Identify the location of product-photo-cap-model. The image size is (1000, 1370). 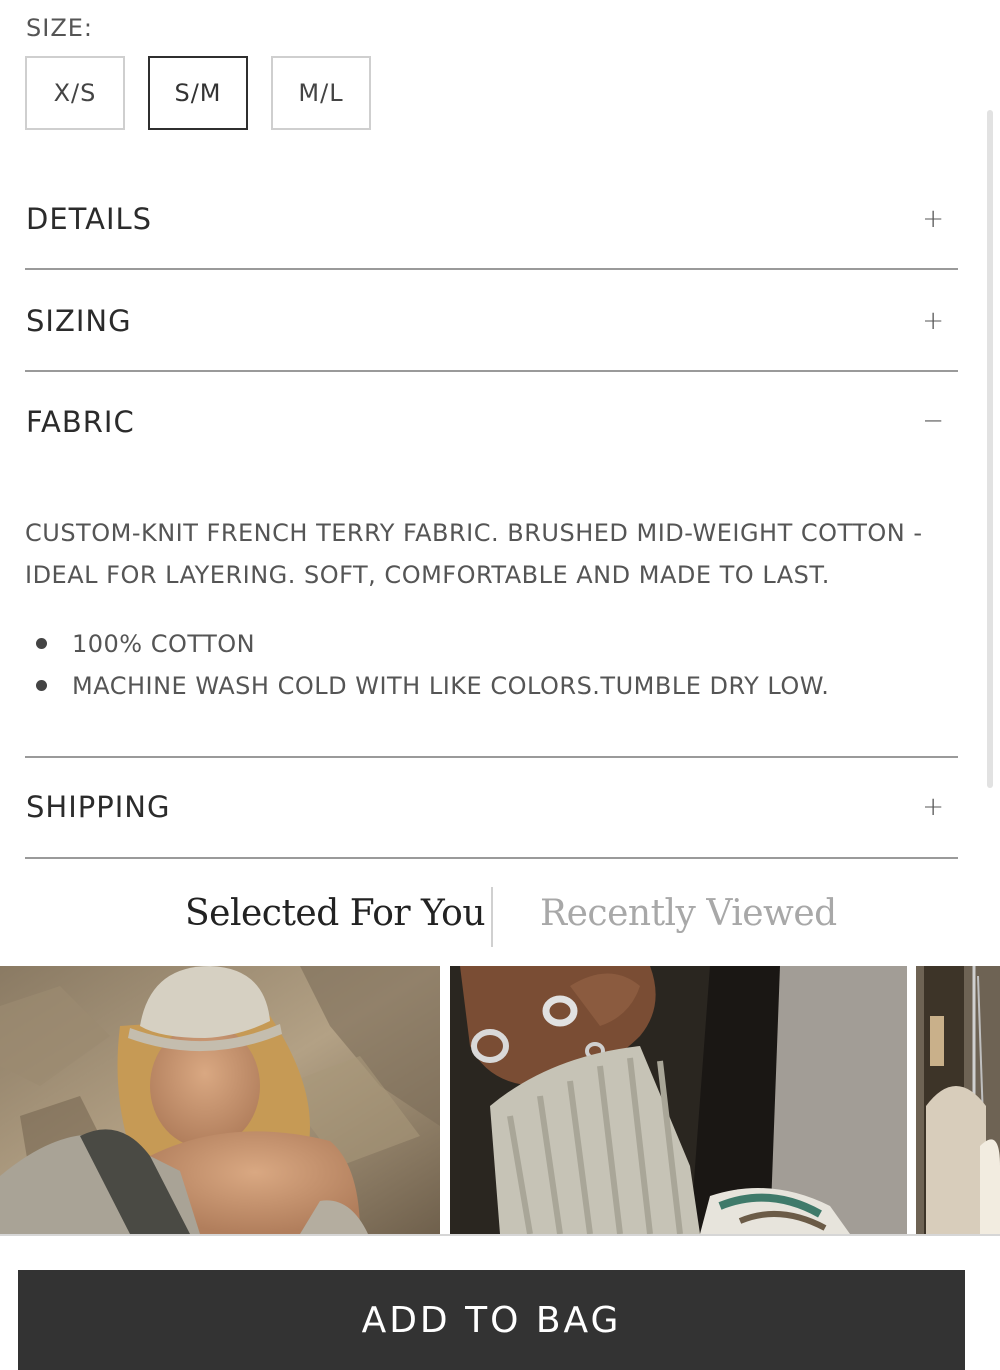
(220, 1100).